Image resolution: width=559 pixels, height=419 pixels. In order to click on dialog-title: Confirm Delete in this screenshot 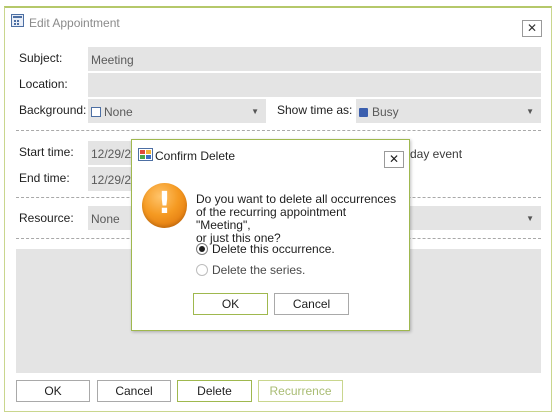, I will do `click(195, 156)`.